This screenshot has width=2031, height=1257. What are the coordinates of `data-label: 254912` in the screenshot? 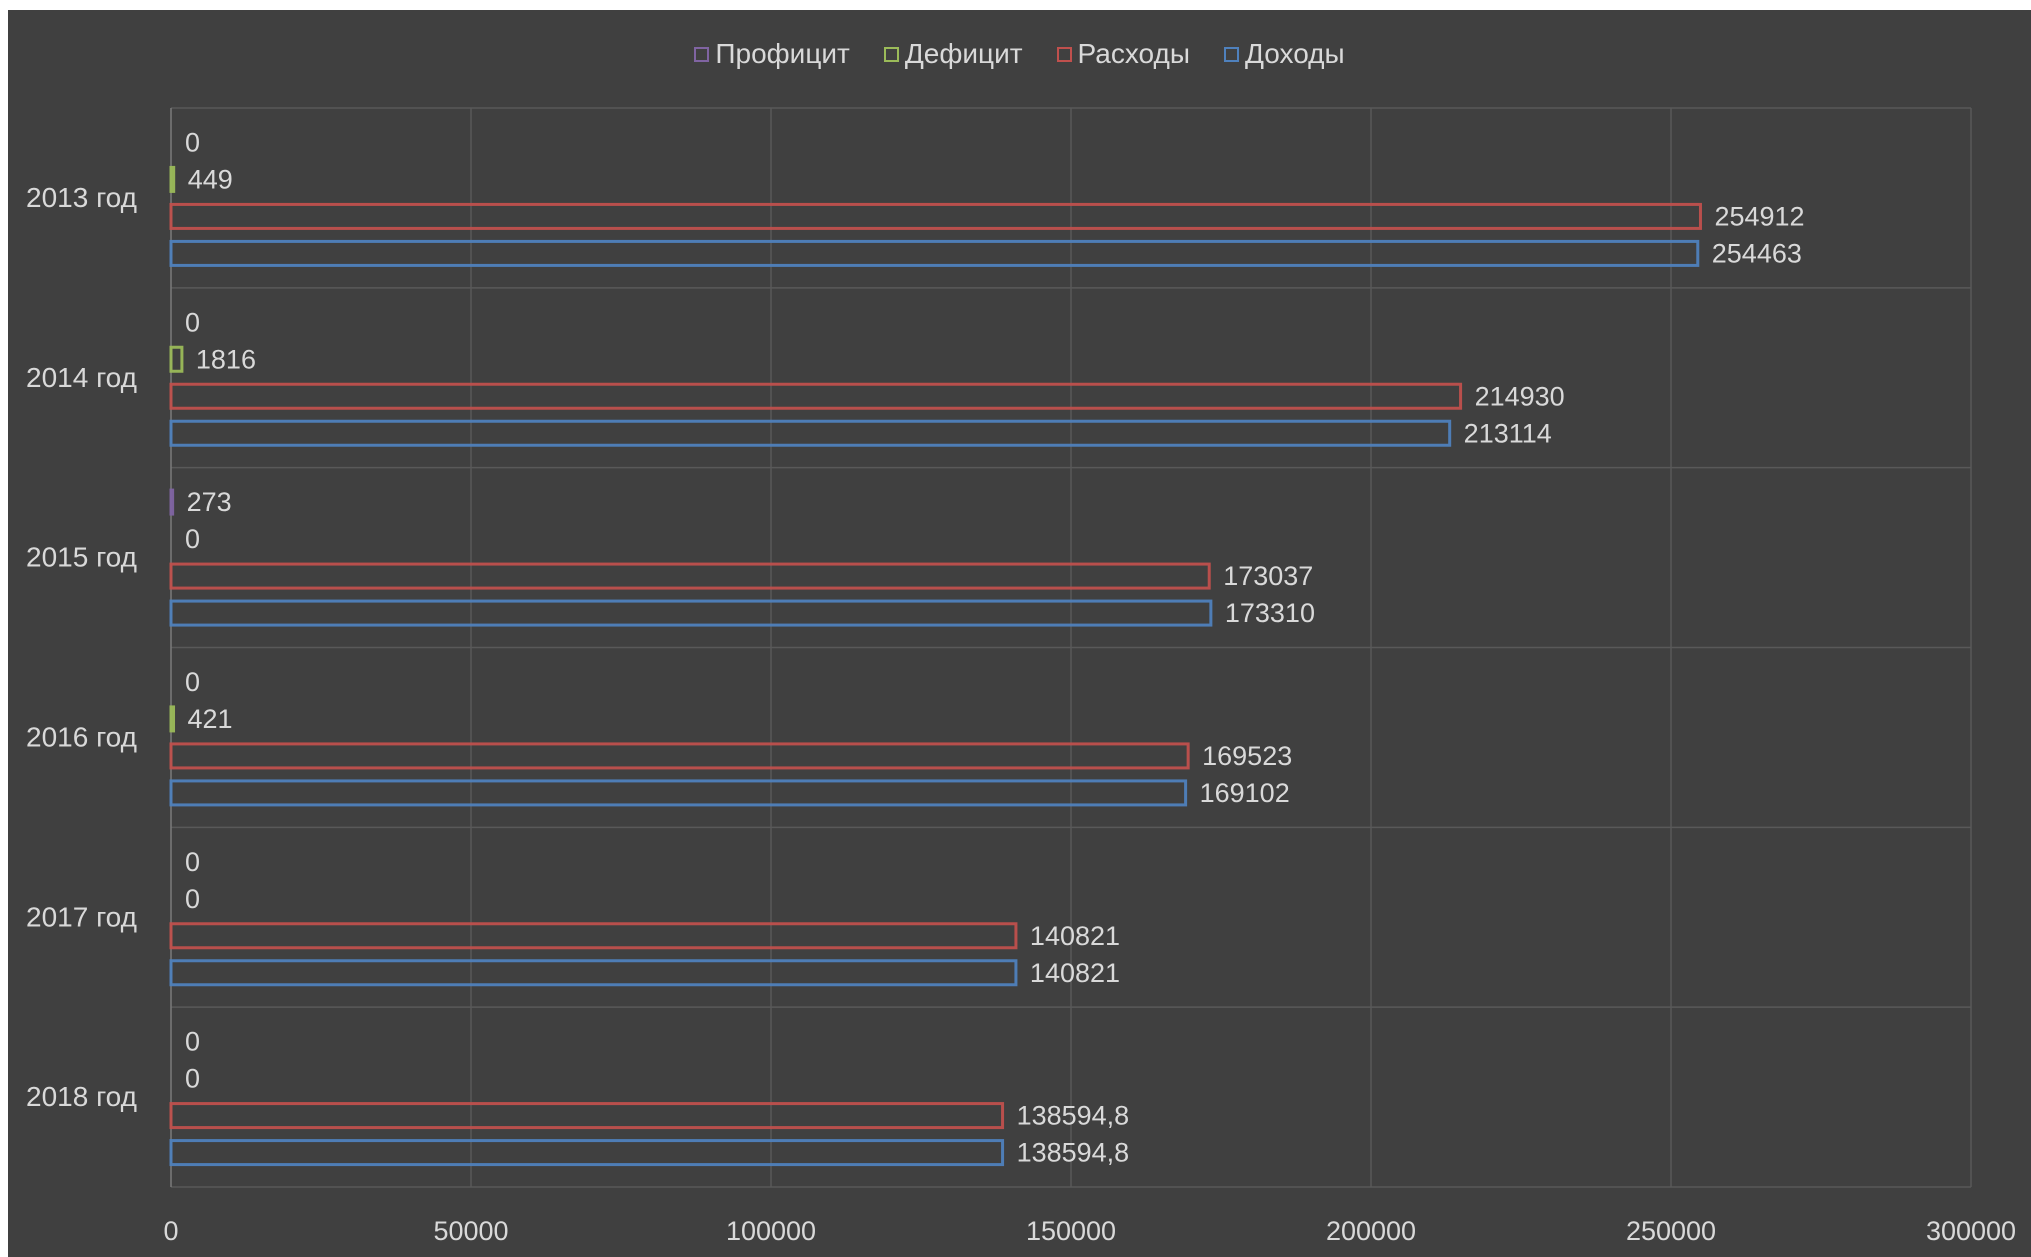 It's located at (1759, 216).